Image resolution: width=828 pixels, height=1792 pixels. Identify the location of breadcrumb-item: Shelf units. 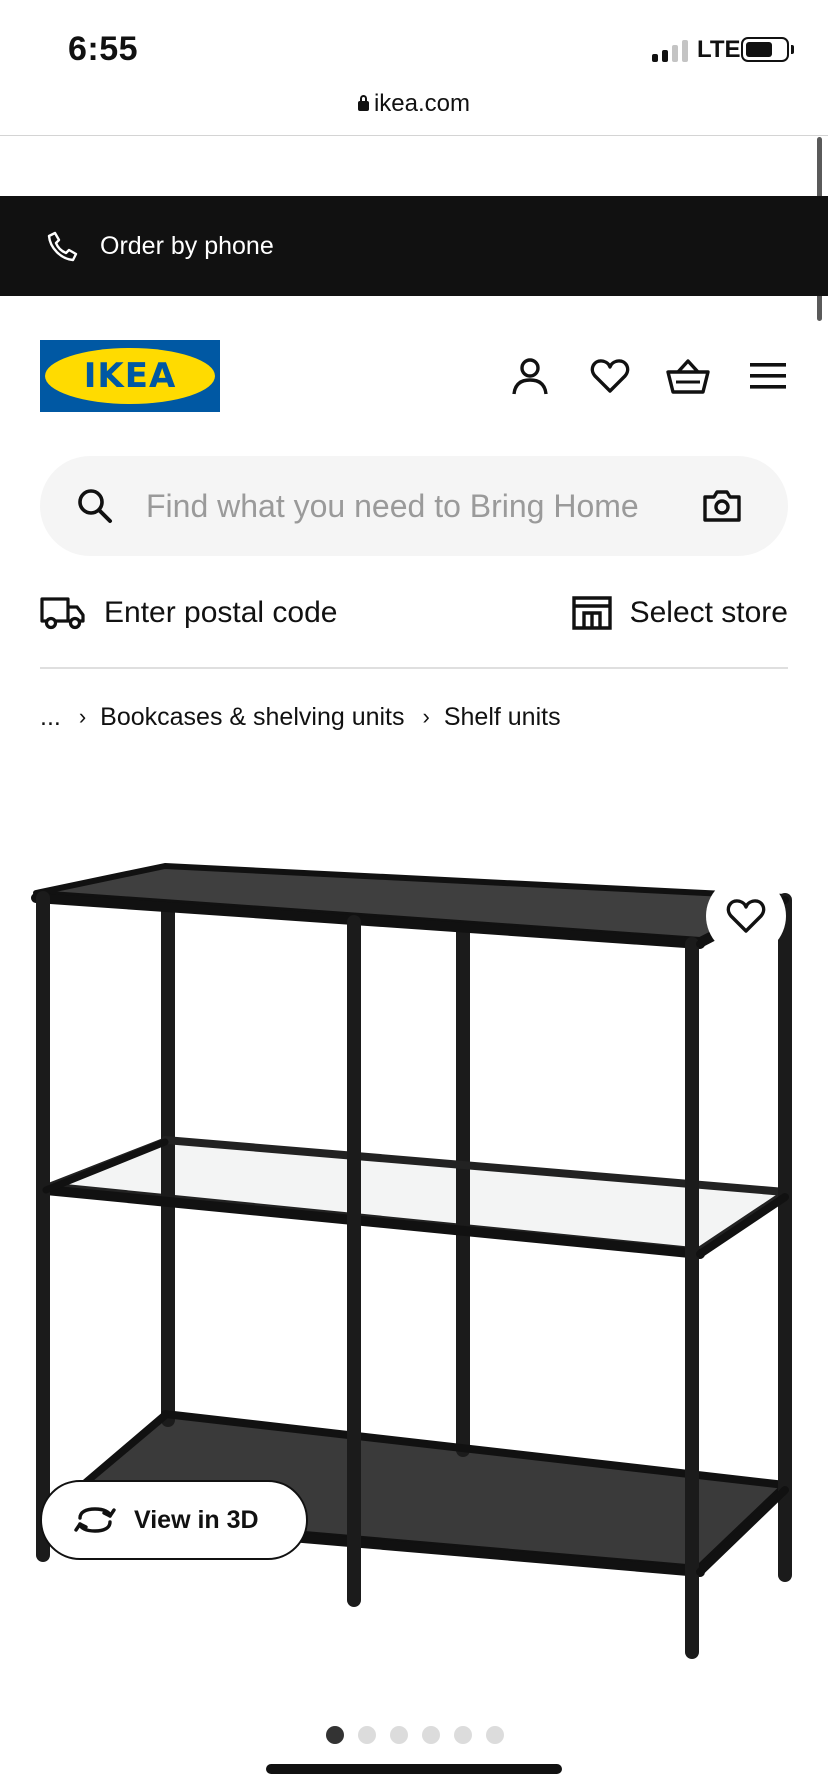
(502, 717).